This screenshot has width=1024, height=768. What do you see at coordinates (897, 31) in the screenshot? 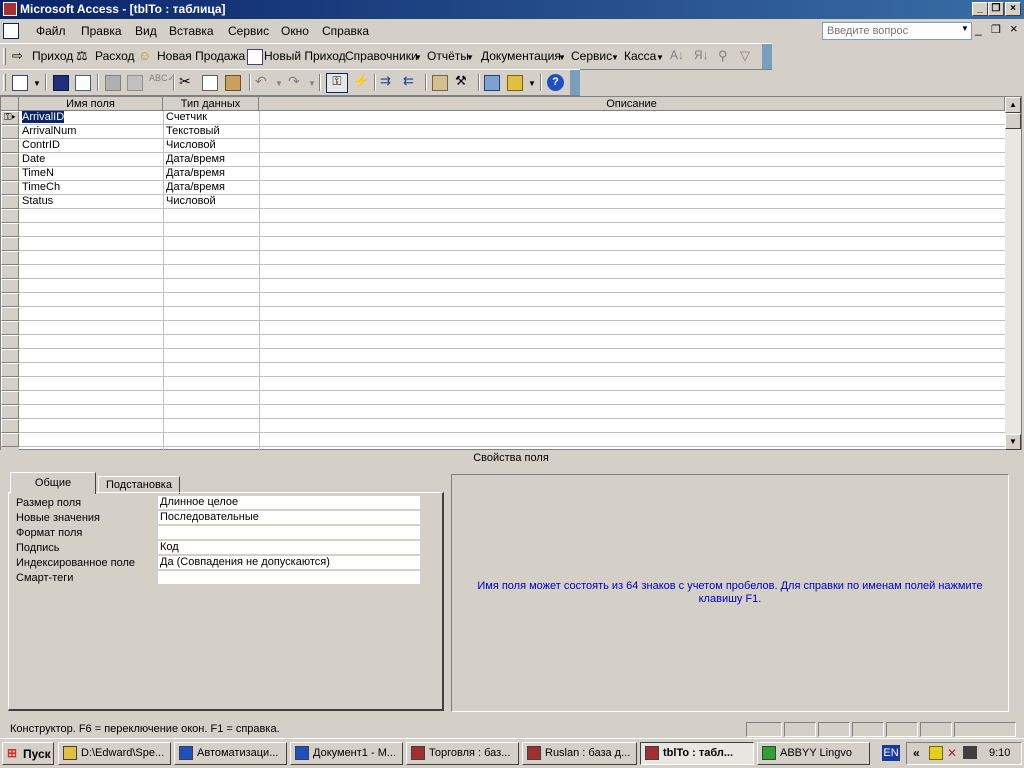
I see `ask-question-input` at bounding box center [897, 31].